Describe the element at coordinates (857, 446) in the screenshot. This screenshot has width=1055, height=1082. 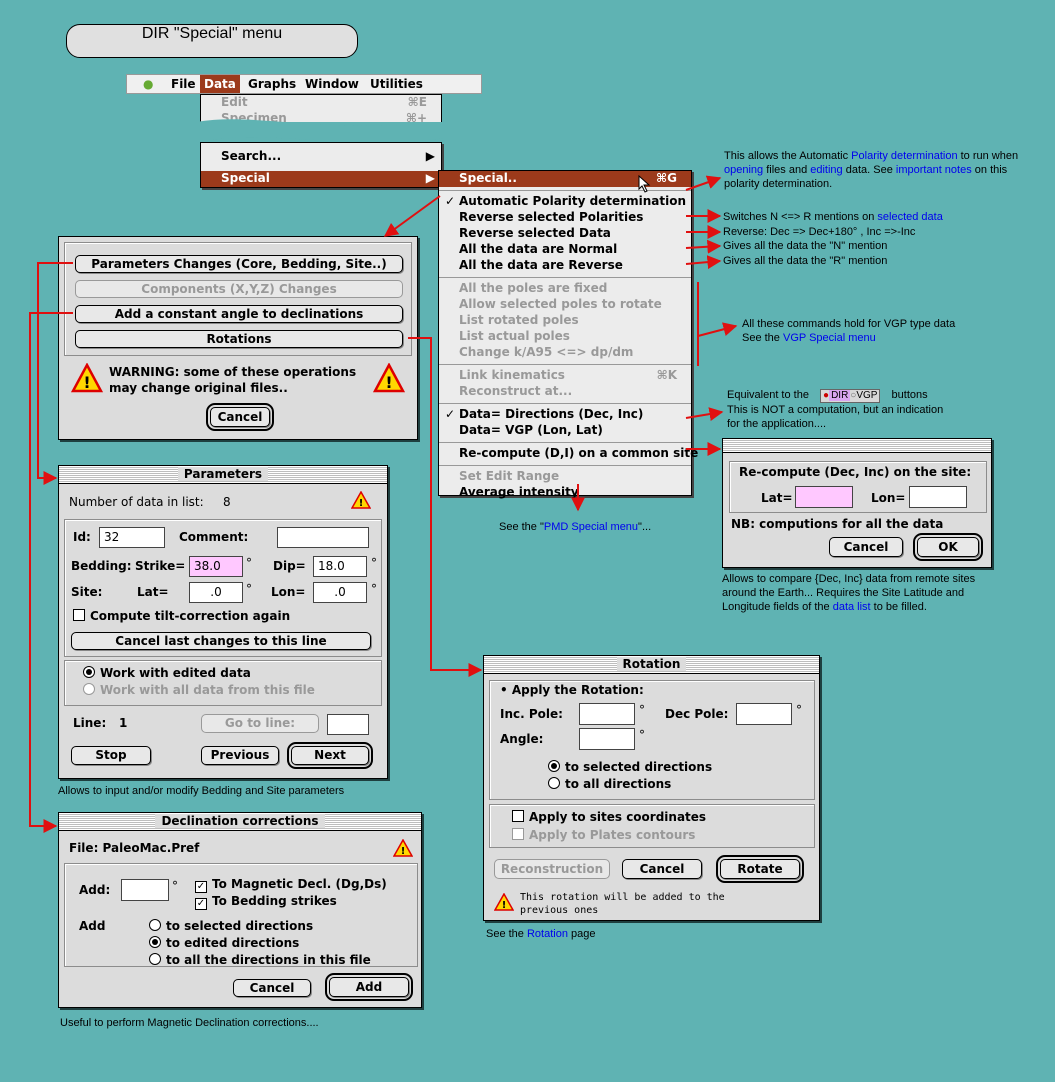
I see `window-titlebar` at that location.